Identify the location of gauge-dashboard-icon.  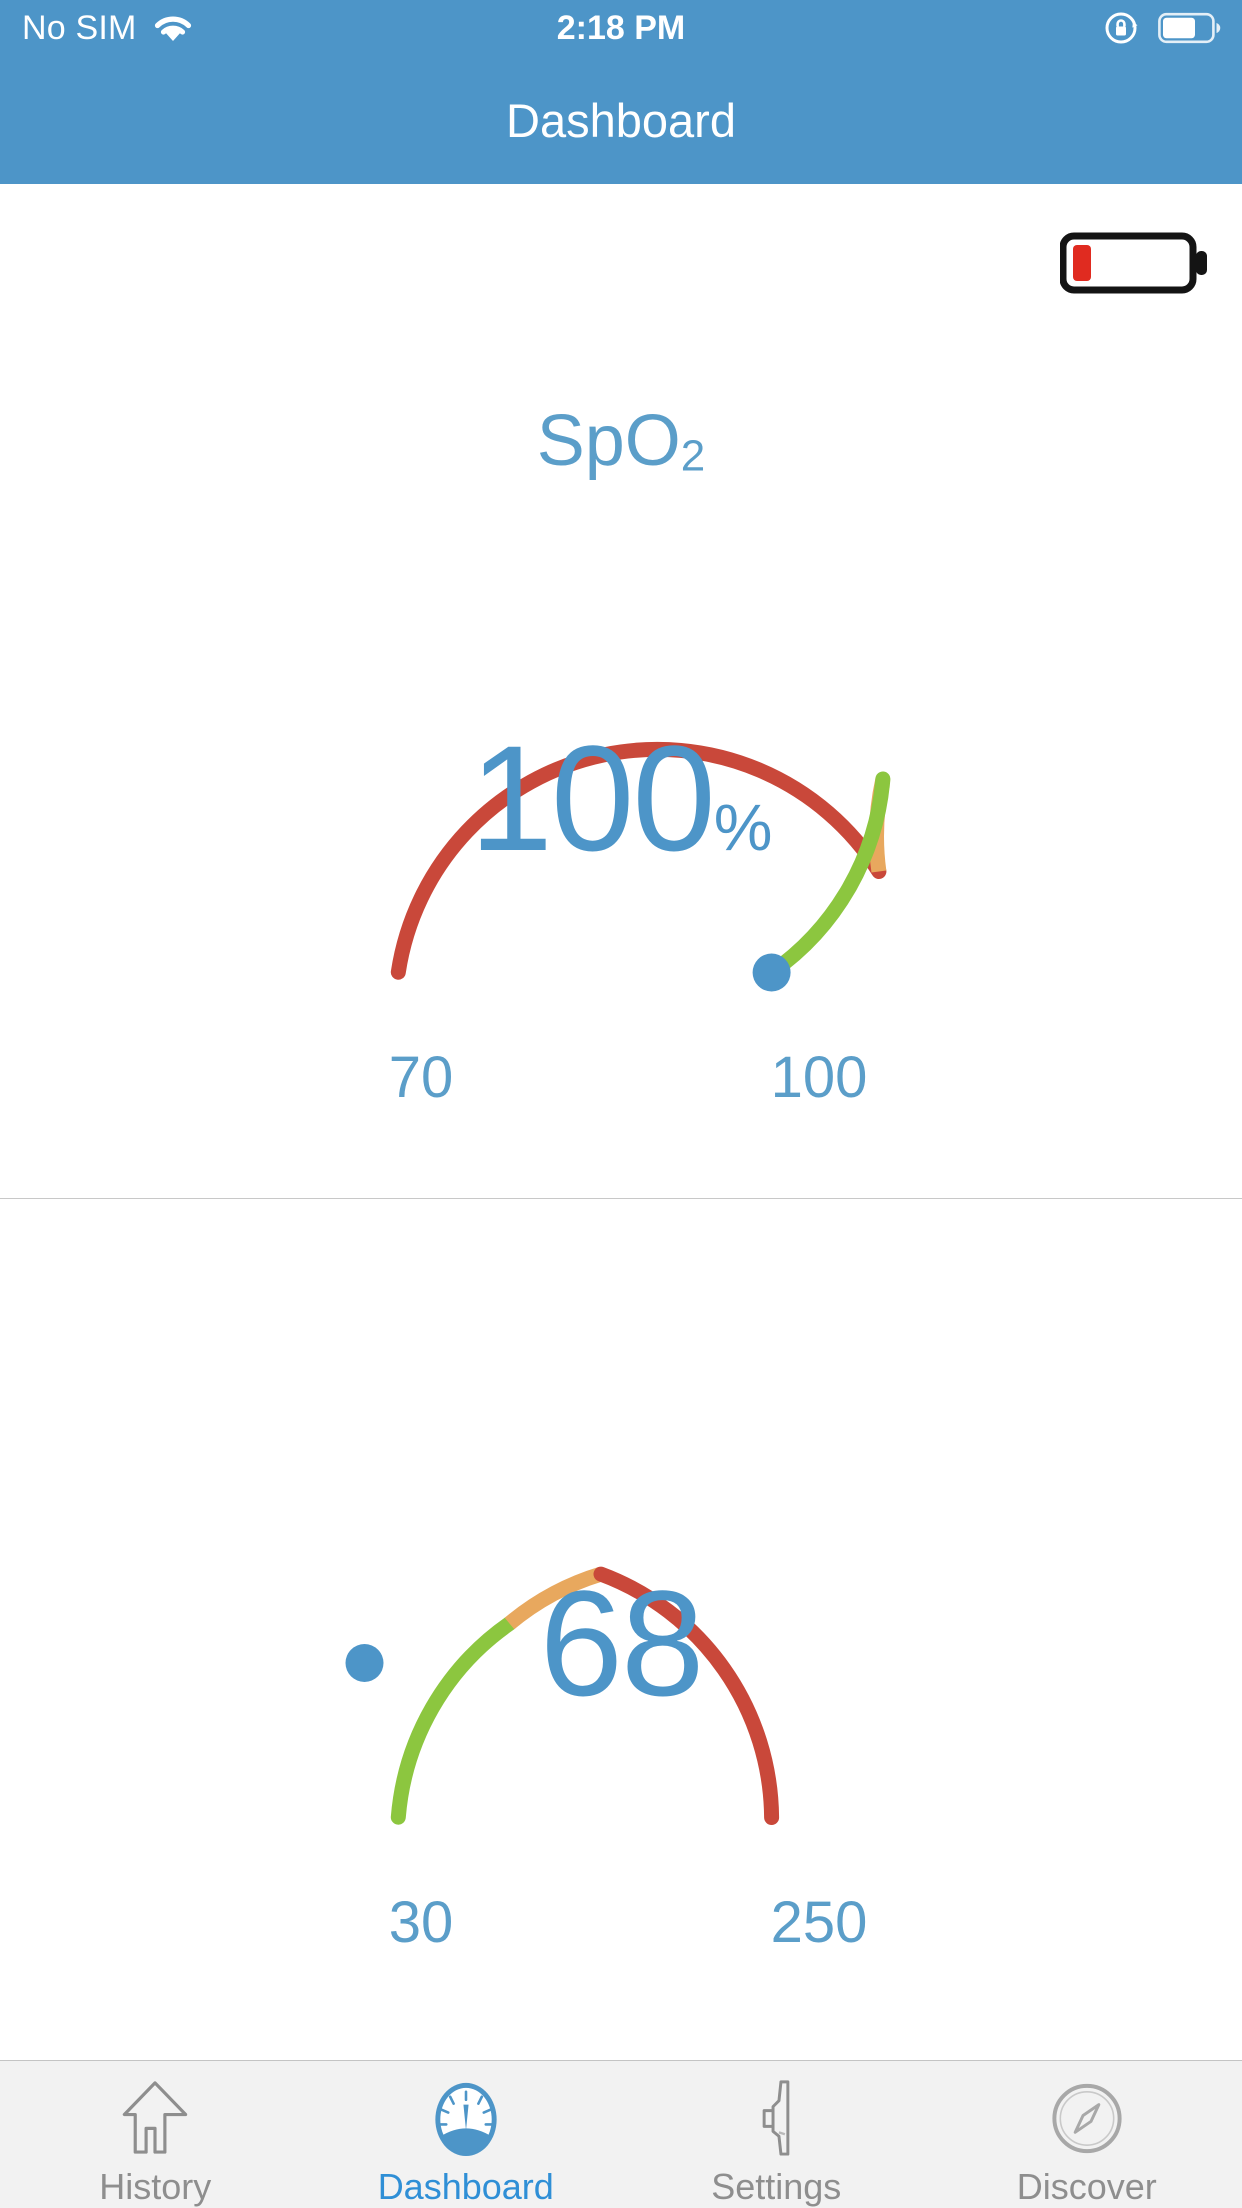
(466, 2119).